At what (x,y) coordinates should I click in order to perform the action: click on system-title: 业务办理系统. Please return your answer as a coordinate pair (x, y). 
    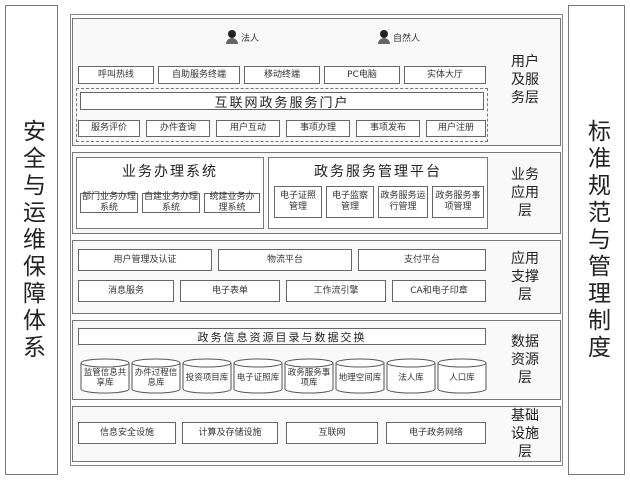
    Looking at the image, I should click on (170, 172).